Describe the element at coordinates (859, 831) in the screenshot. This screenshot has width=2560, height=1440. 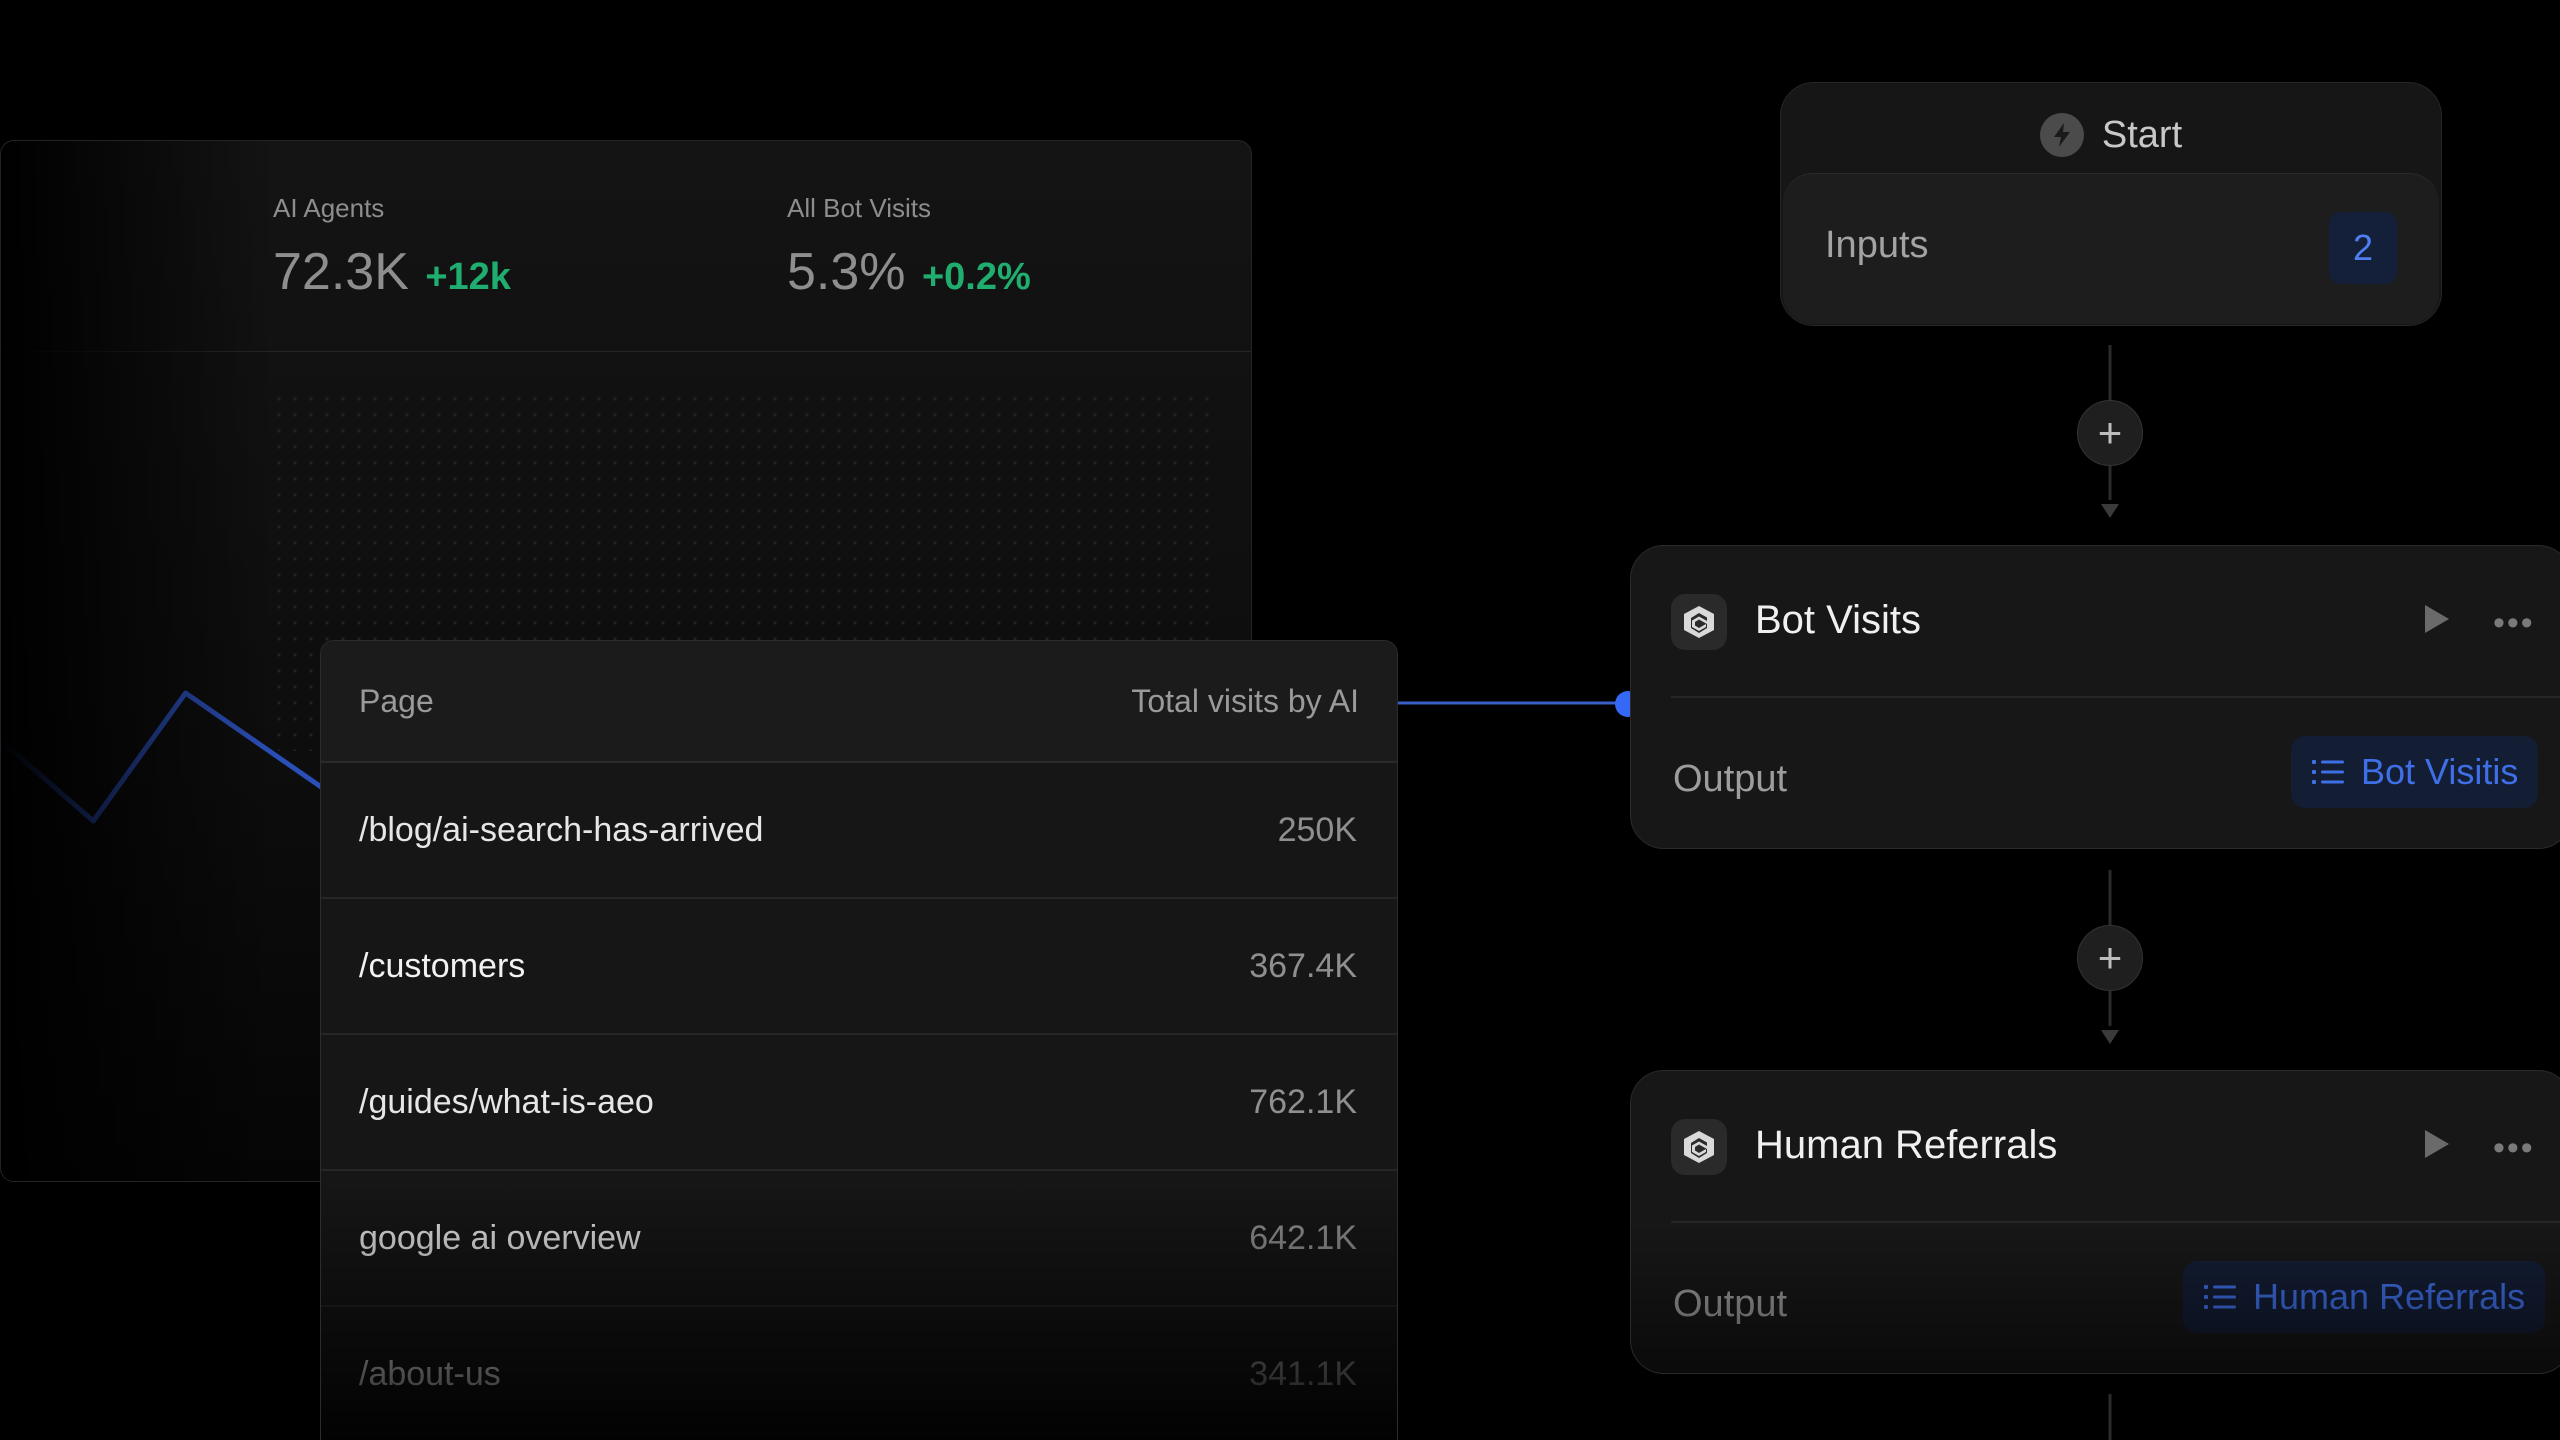
I see `table-row: /blog/ai-search-has-arrived 250K` at that location.